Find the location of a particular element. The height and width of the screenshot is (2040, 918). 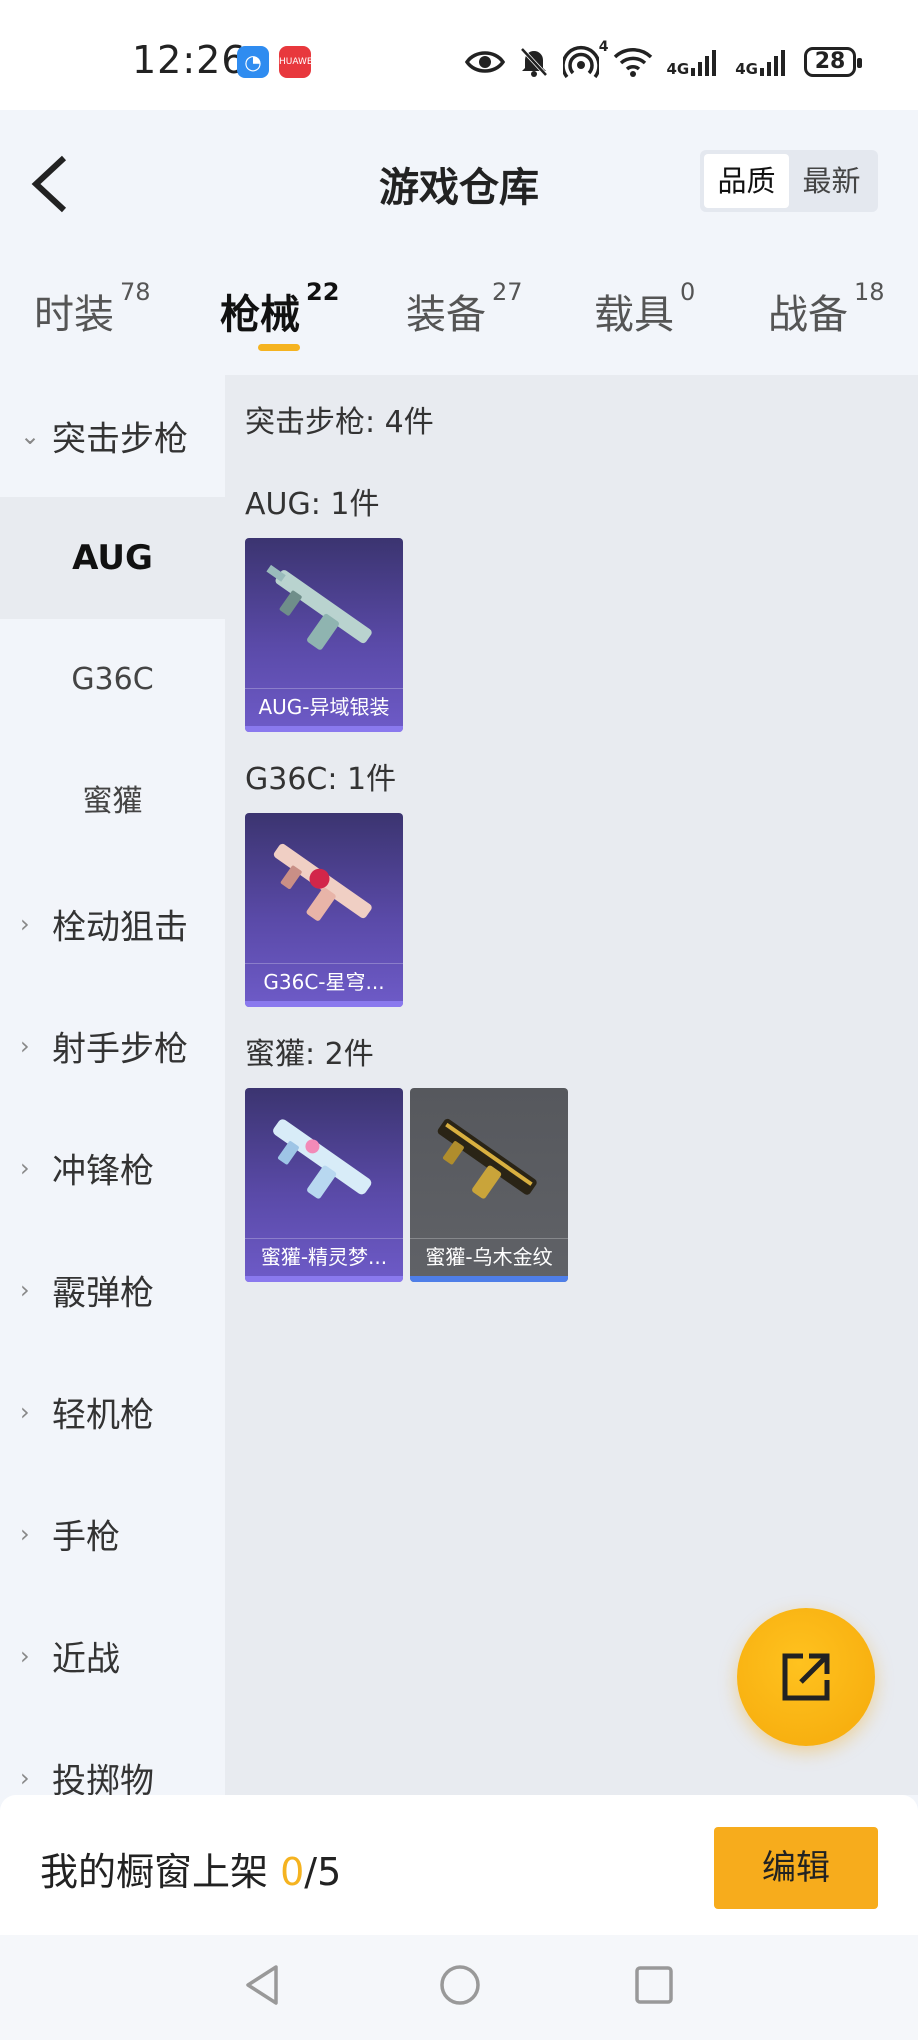

assistant-app-icon: ◔ is located at coordinates (253, 62).